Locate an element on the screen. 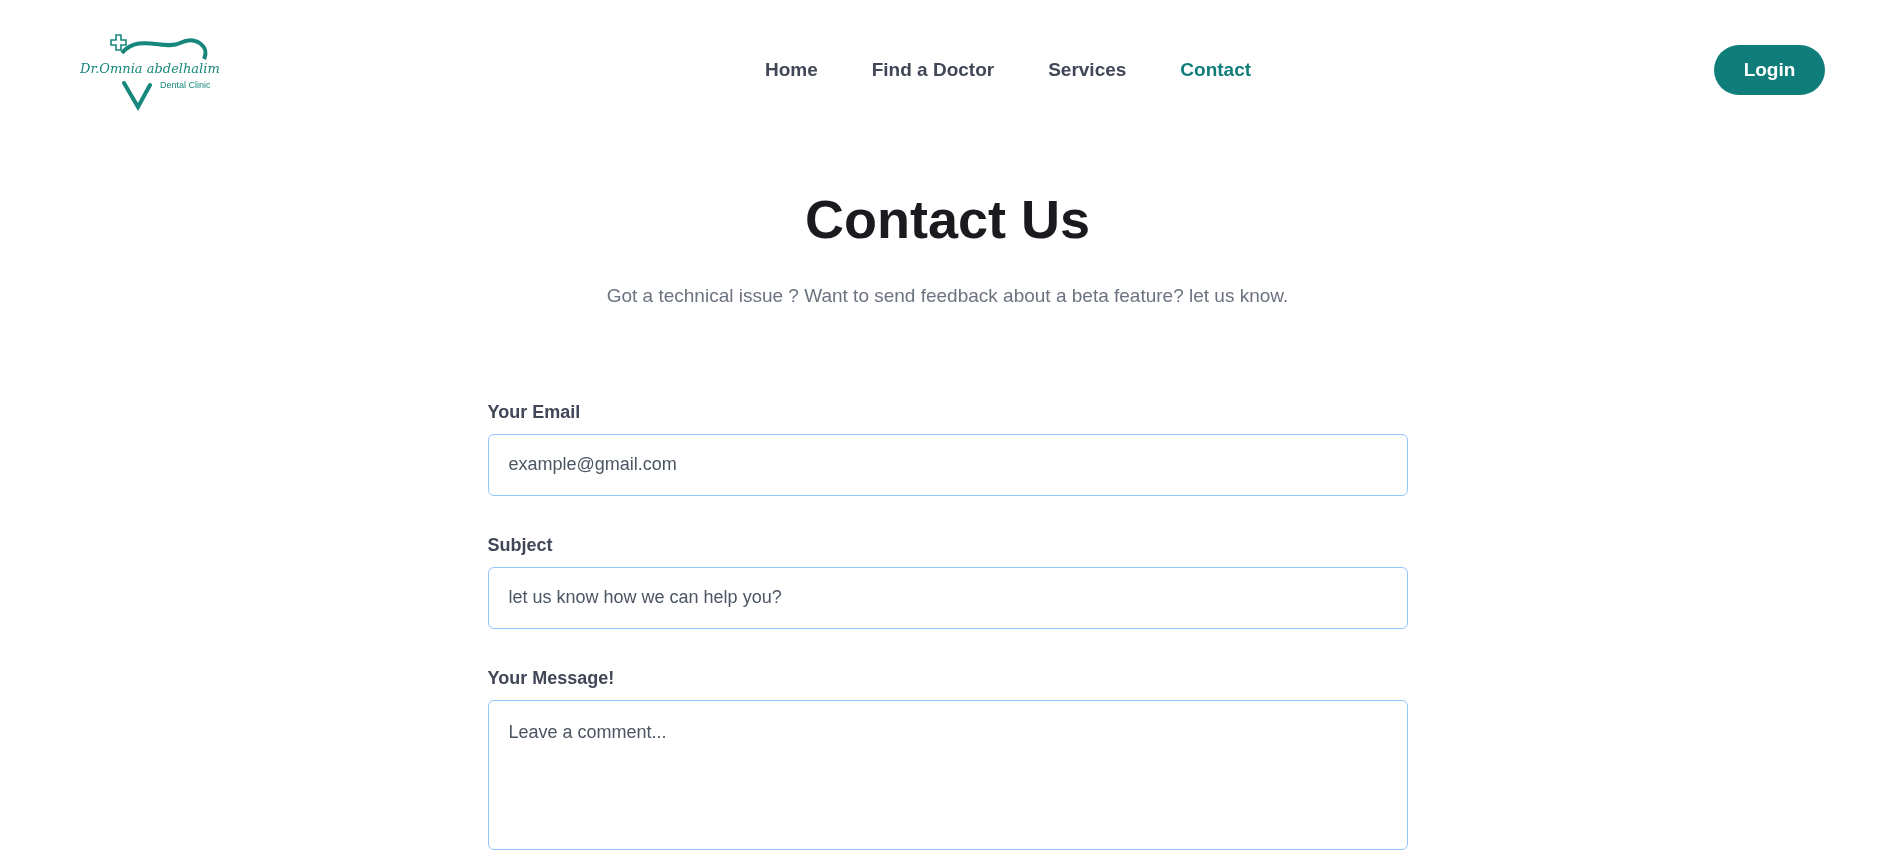  input-field: example@gmail.com is located at coordinates (947, 464).